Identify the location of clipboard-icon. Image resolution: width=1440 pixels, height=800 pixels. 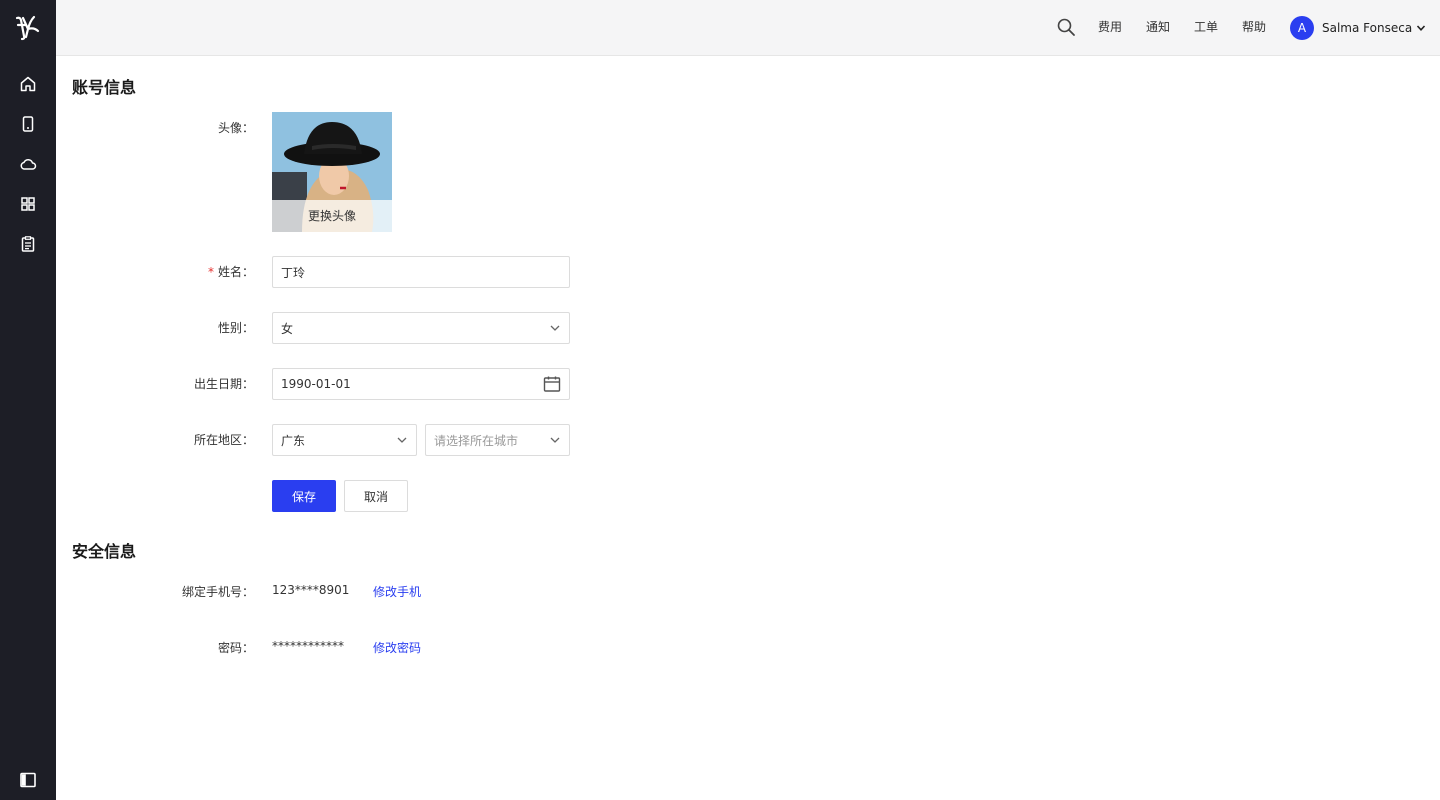
(28, 244).